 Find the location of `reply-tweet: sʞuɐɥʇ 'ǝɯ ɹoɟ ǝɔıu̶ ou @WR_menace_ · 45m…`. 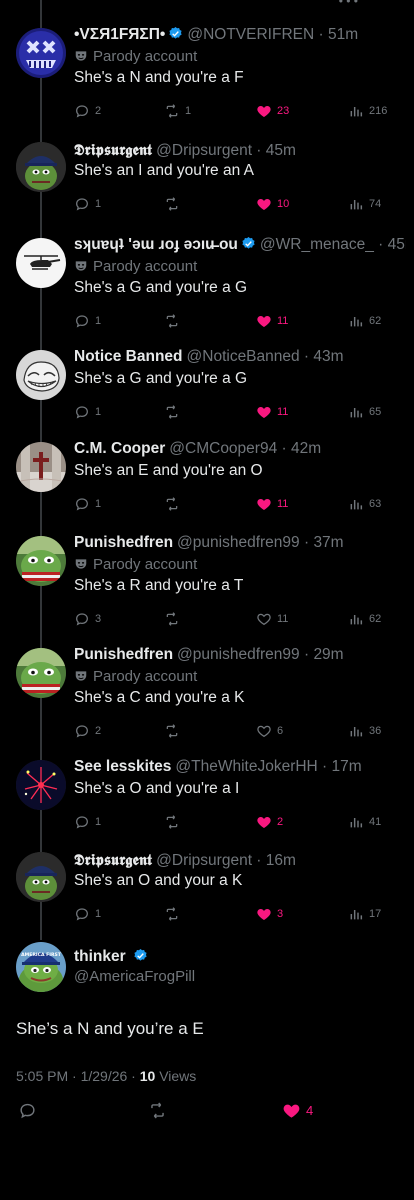

reply-tweet: sʞuɐɥʇ 'ǝɯ ɹoɟ ǝɔıu̶ ou @WR_menace_ · 45m… is located at coordinates (207, 286).